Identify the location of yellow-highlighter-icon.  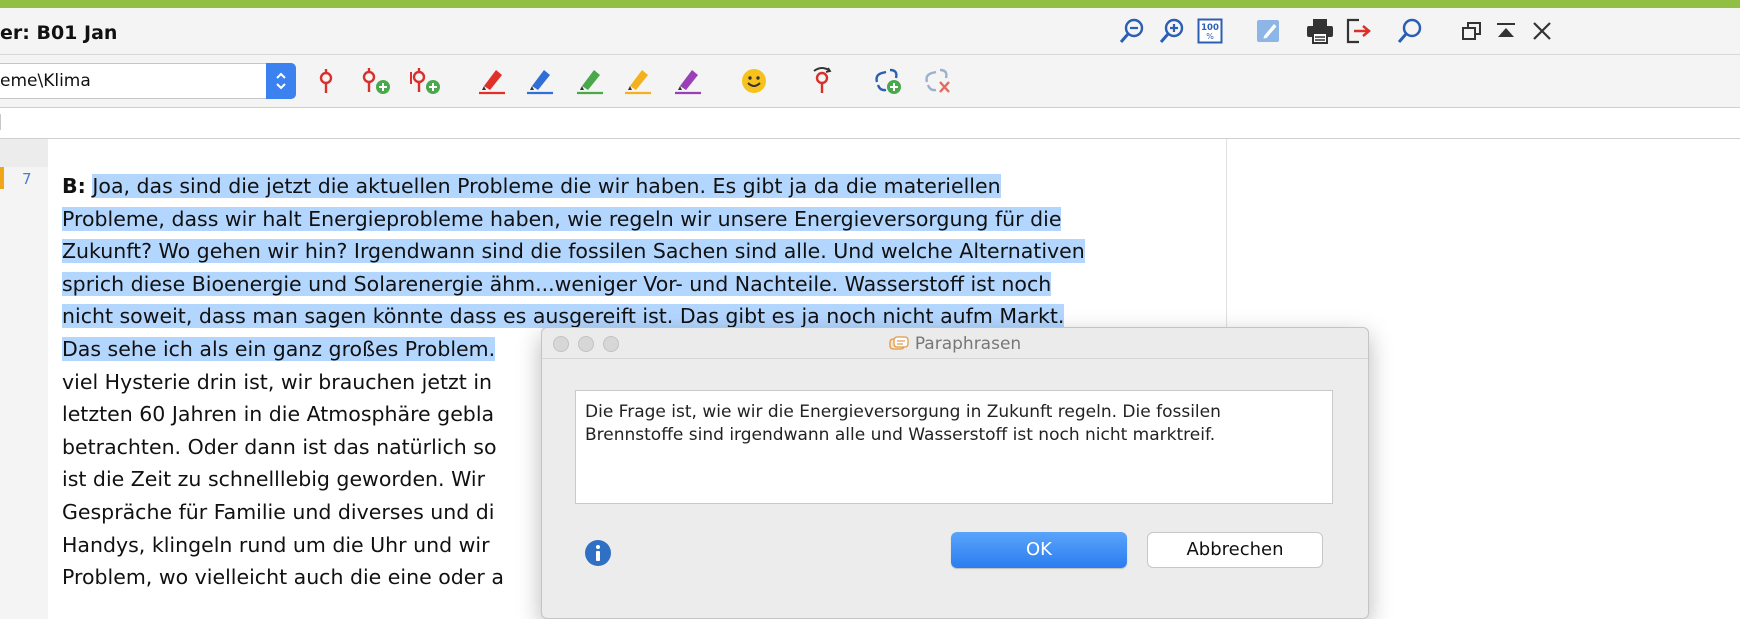
(638, 81).